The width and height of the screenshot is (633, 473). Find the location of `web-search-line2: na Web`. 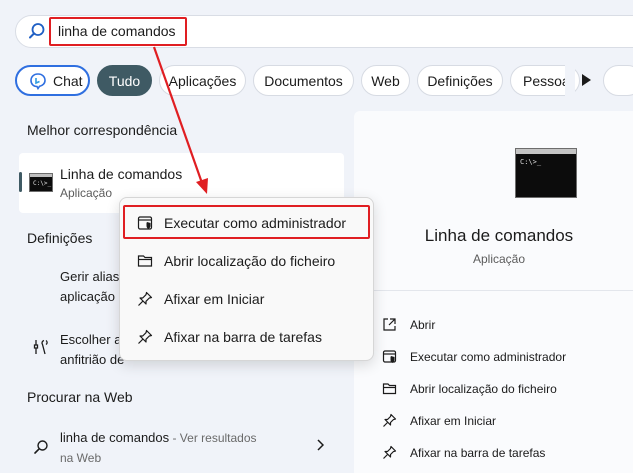

web-search-line2: na Web is located at coordinates (81, 458).